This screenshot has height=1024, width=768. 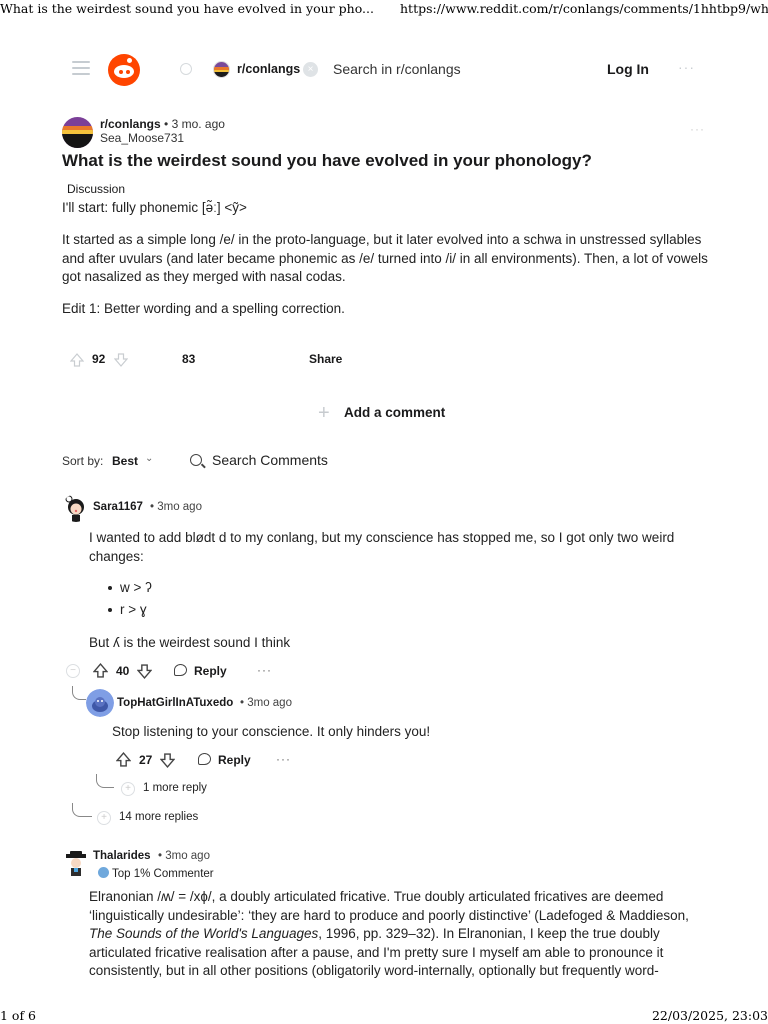 I want to click on plus-icon: +, so click(x=324, y=413).